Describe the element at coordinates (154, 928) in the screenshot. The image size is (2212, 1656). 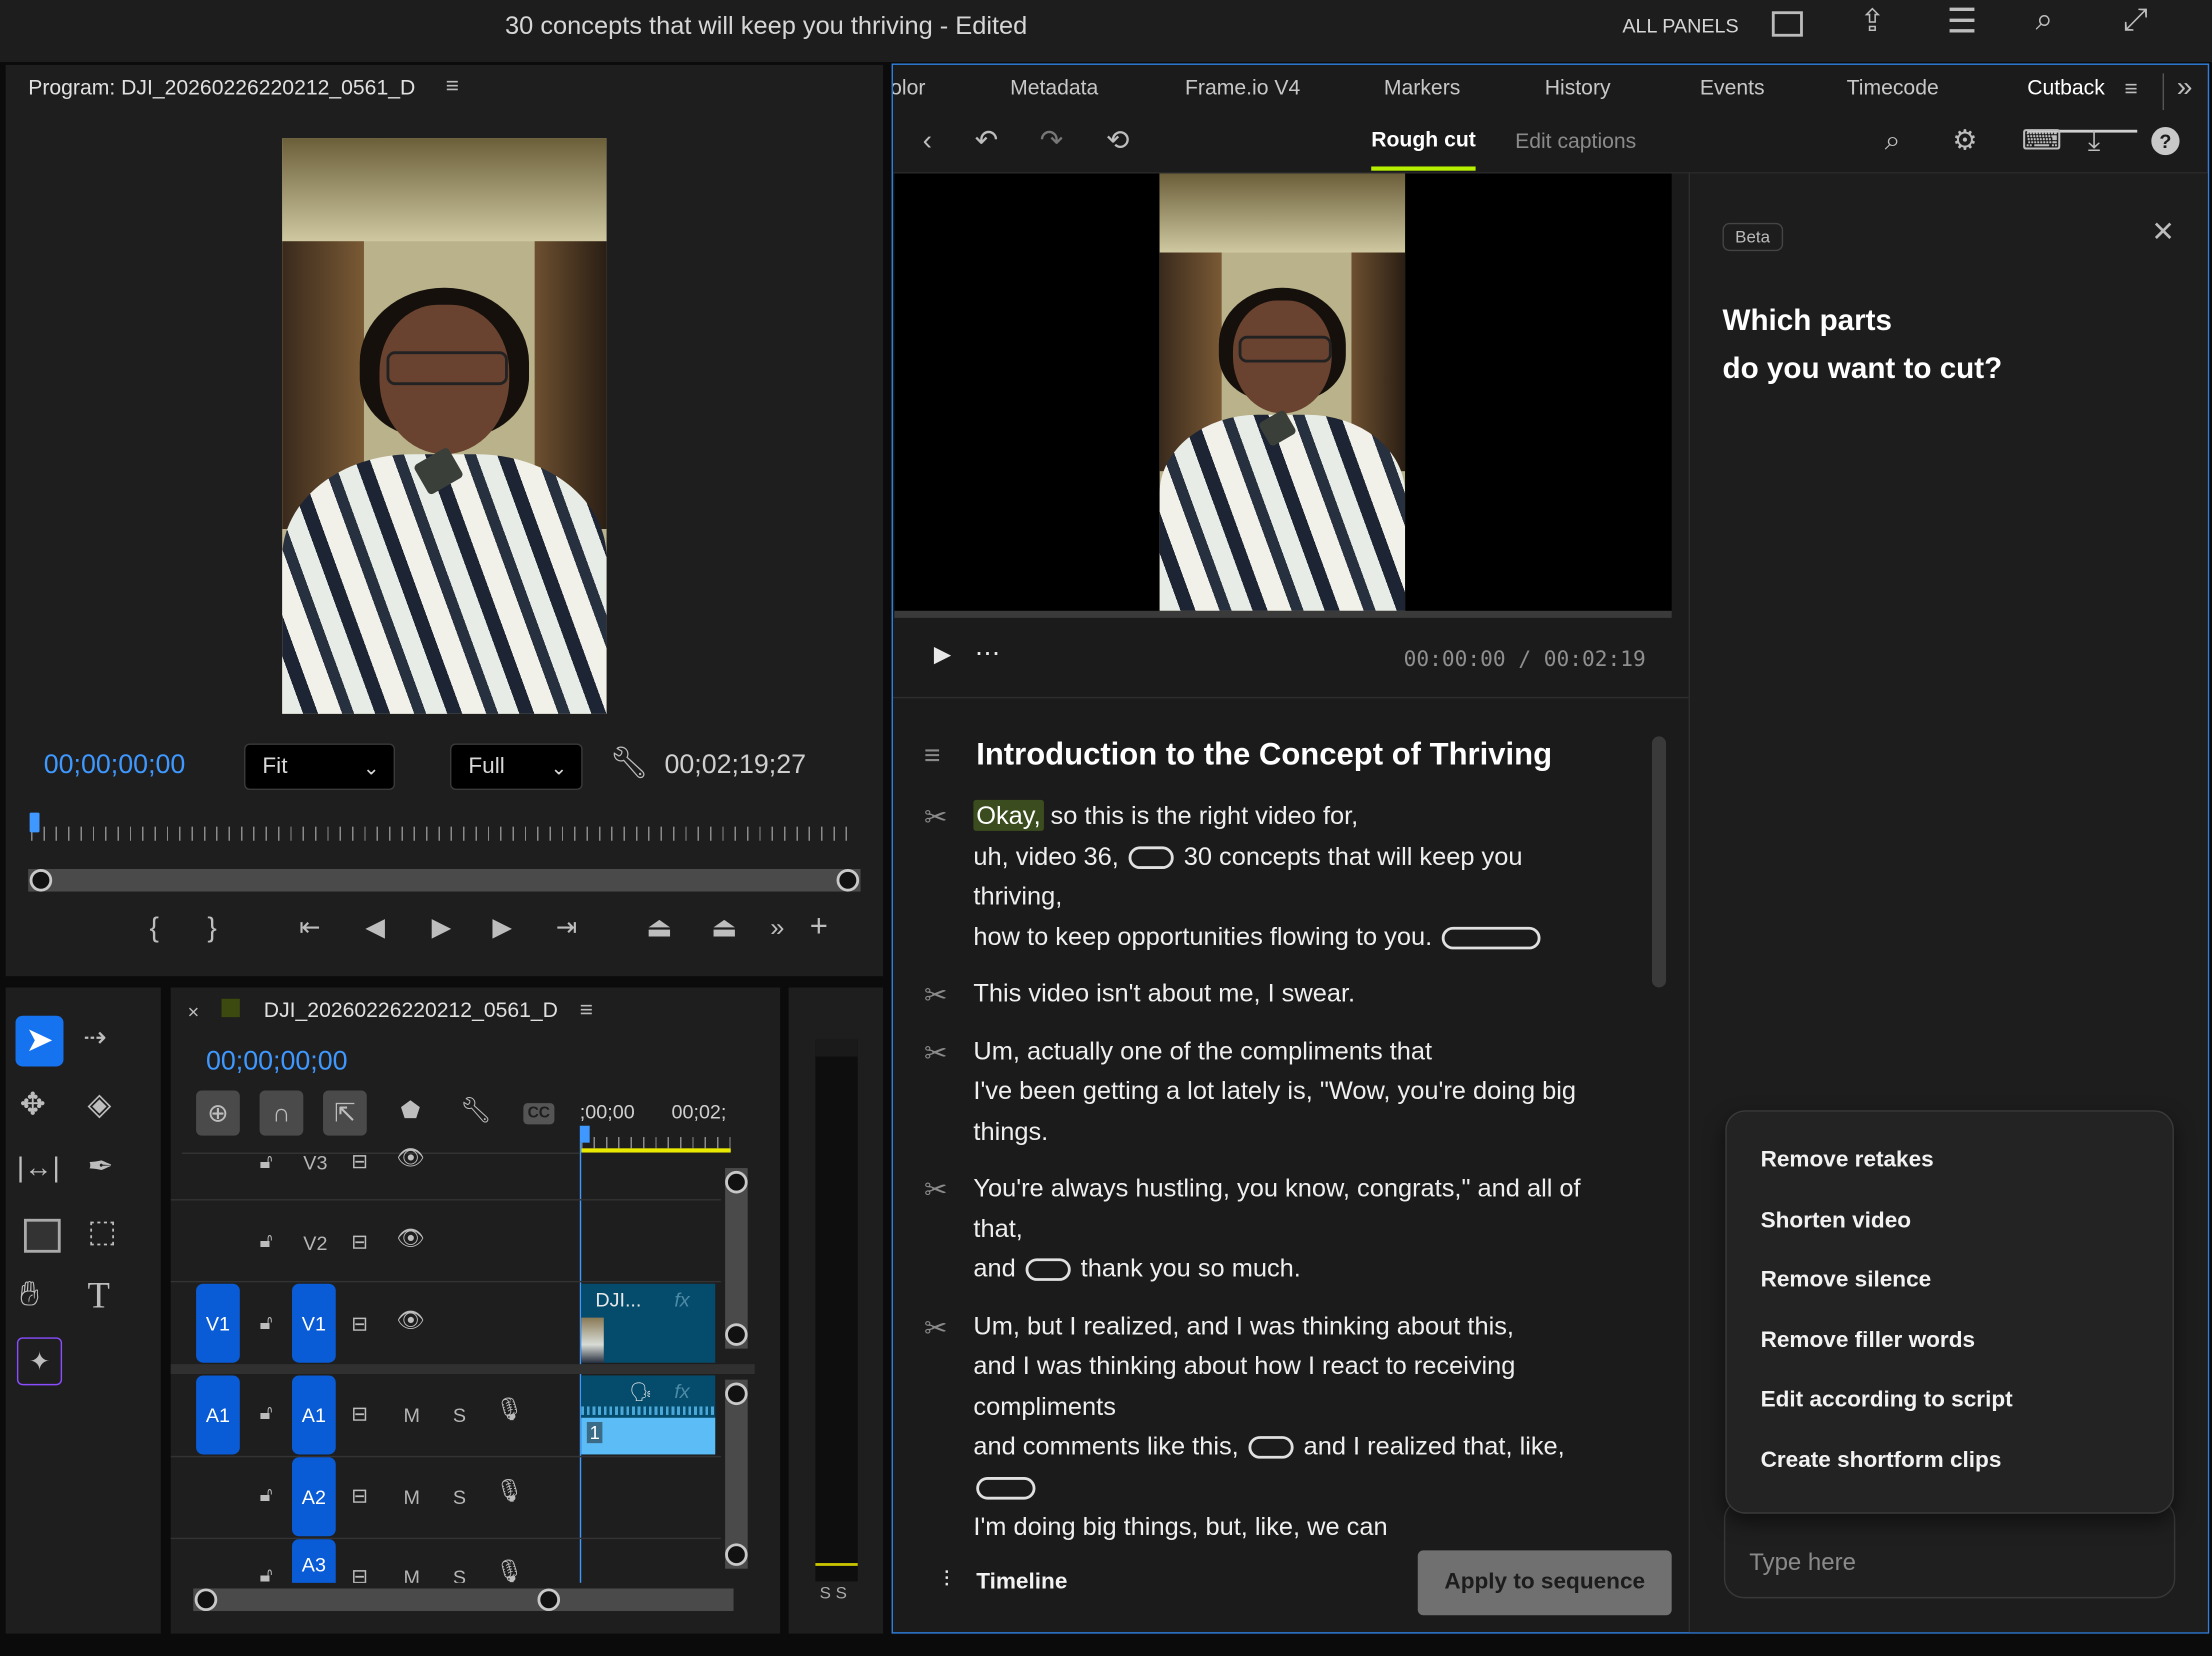
I see `mark-in-icon: {` at that location.